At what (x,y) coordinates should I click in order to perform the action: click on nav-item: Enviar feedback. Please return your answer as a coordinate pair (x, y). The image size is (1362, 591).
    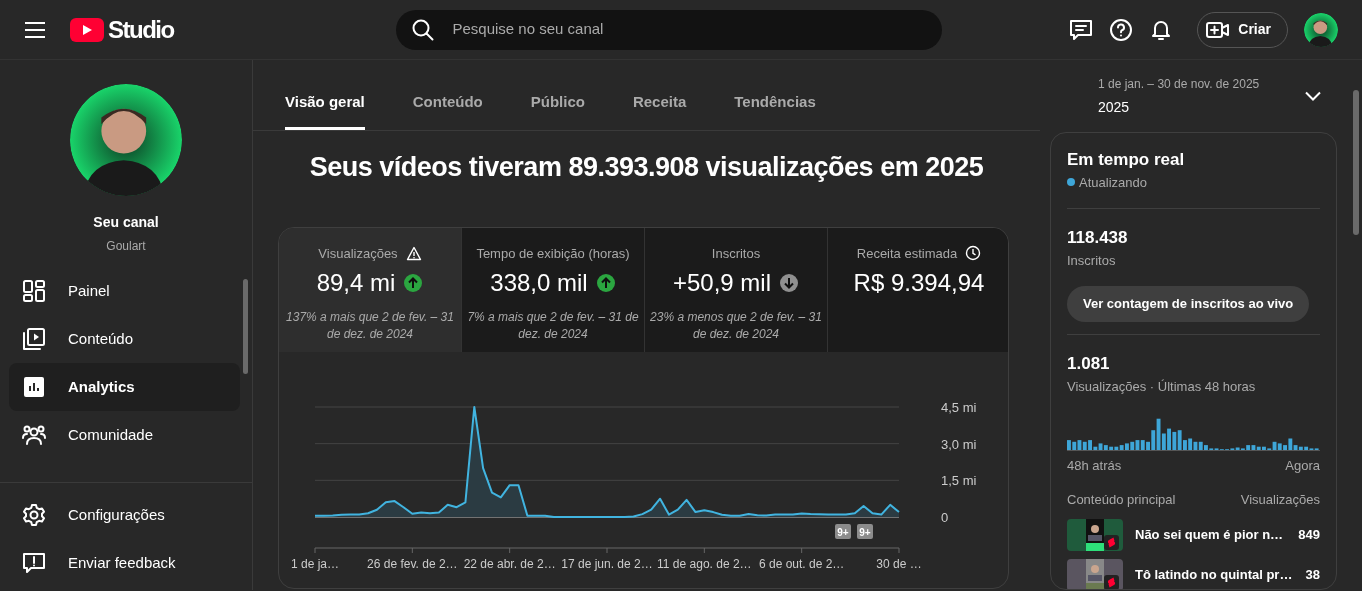
    Looking at the image, I should click on (124, 563).